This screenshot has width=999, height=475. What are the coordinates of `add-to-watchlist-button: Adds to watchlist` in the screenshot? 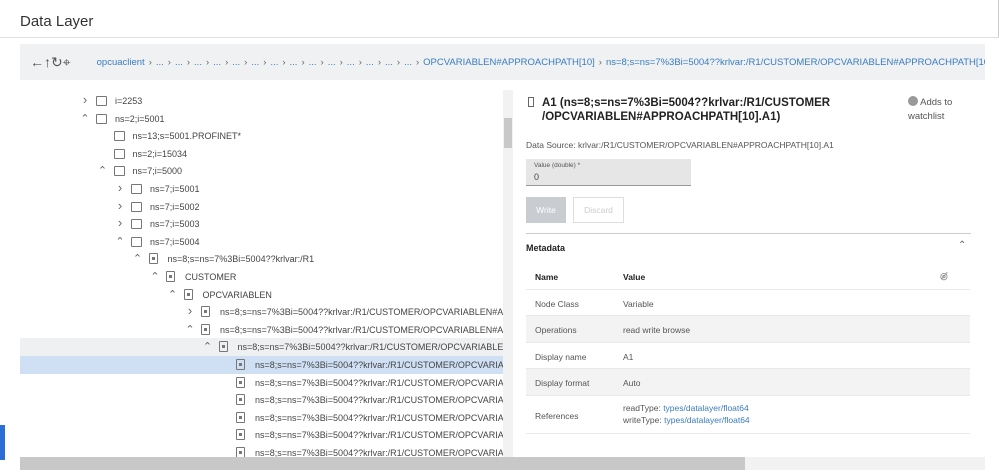 It's located at (938, 110).